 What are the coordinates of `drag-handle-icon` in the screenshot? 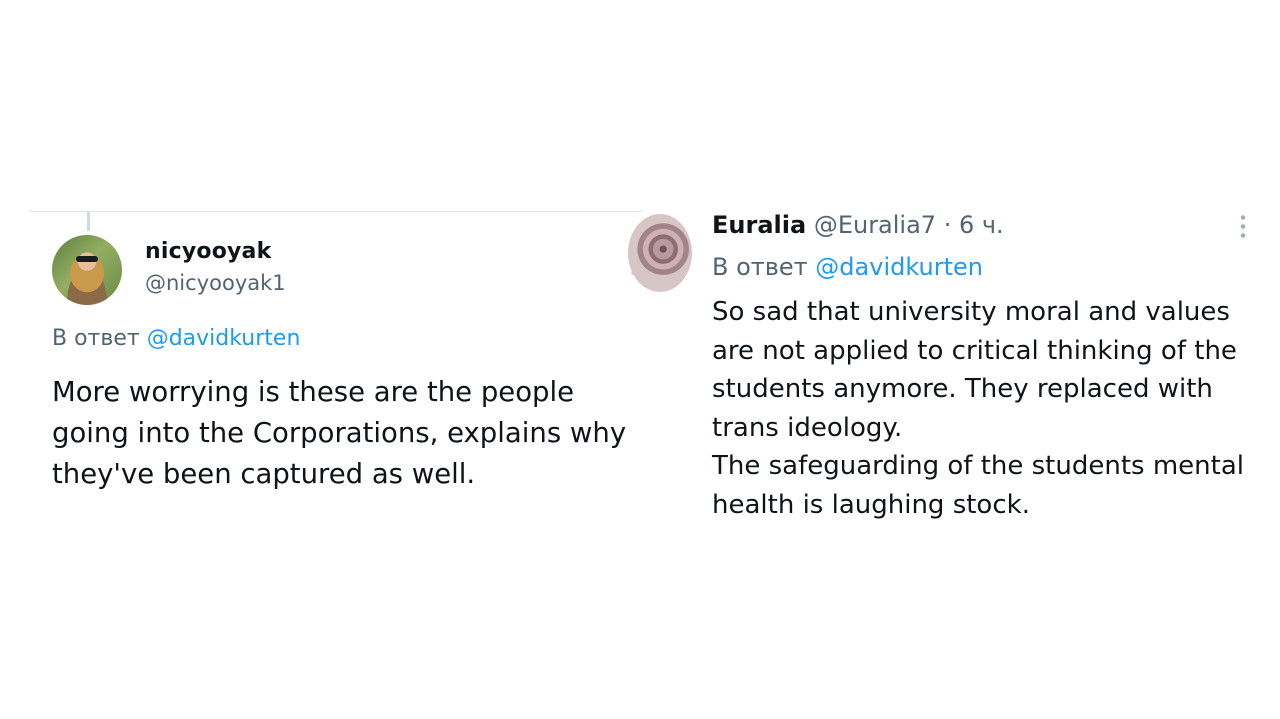 It's located at (633, 265).